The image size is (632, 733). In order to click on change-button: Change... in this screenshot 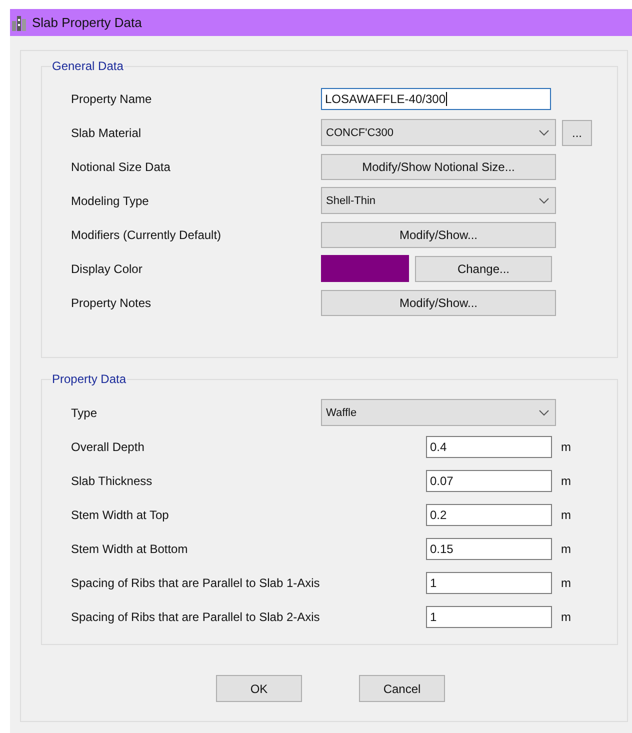, I will do `click(483, 269)`.